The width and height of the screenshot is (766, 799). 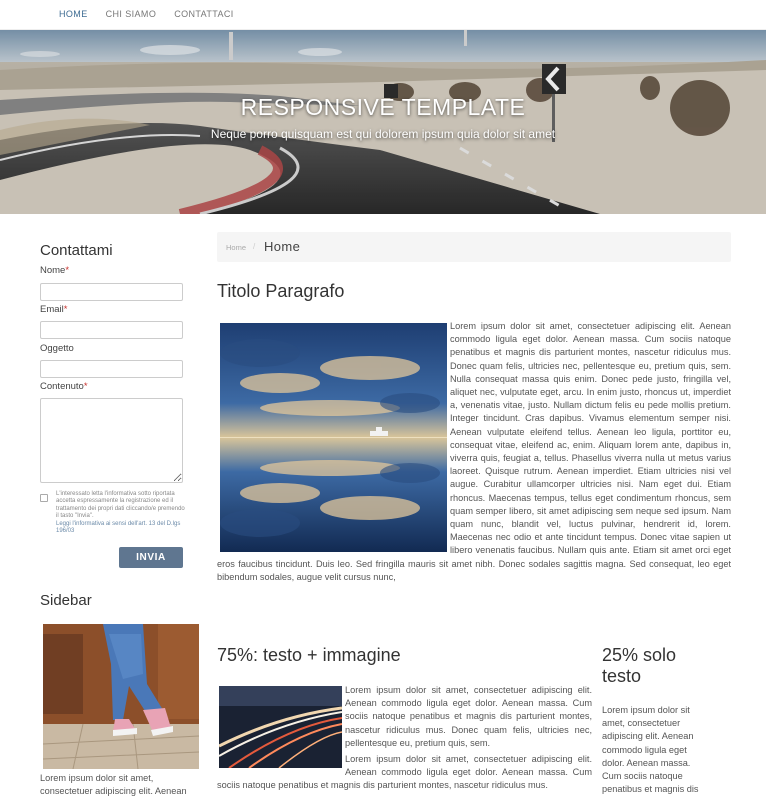 What do you see at coordinates (383, 15) in the screenshot?
I see `top-navbar: HOME CHI SIAMO CONTATTACI` at bounding box center [383, 15].